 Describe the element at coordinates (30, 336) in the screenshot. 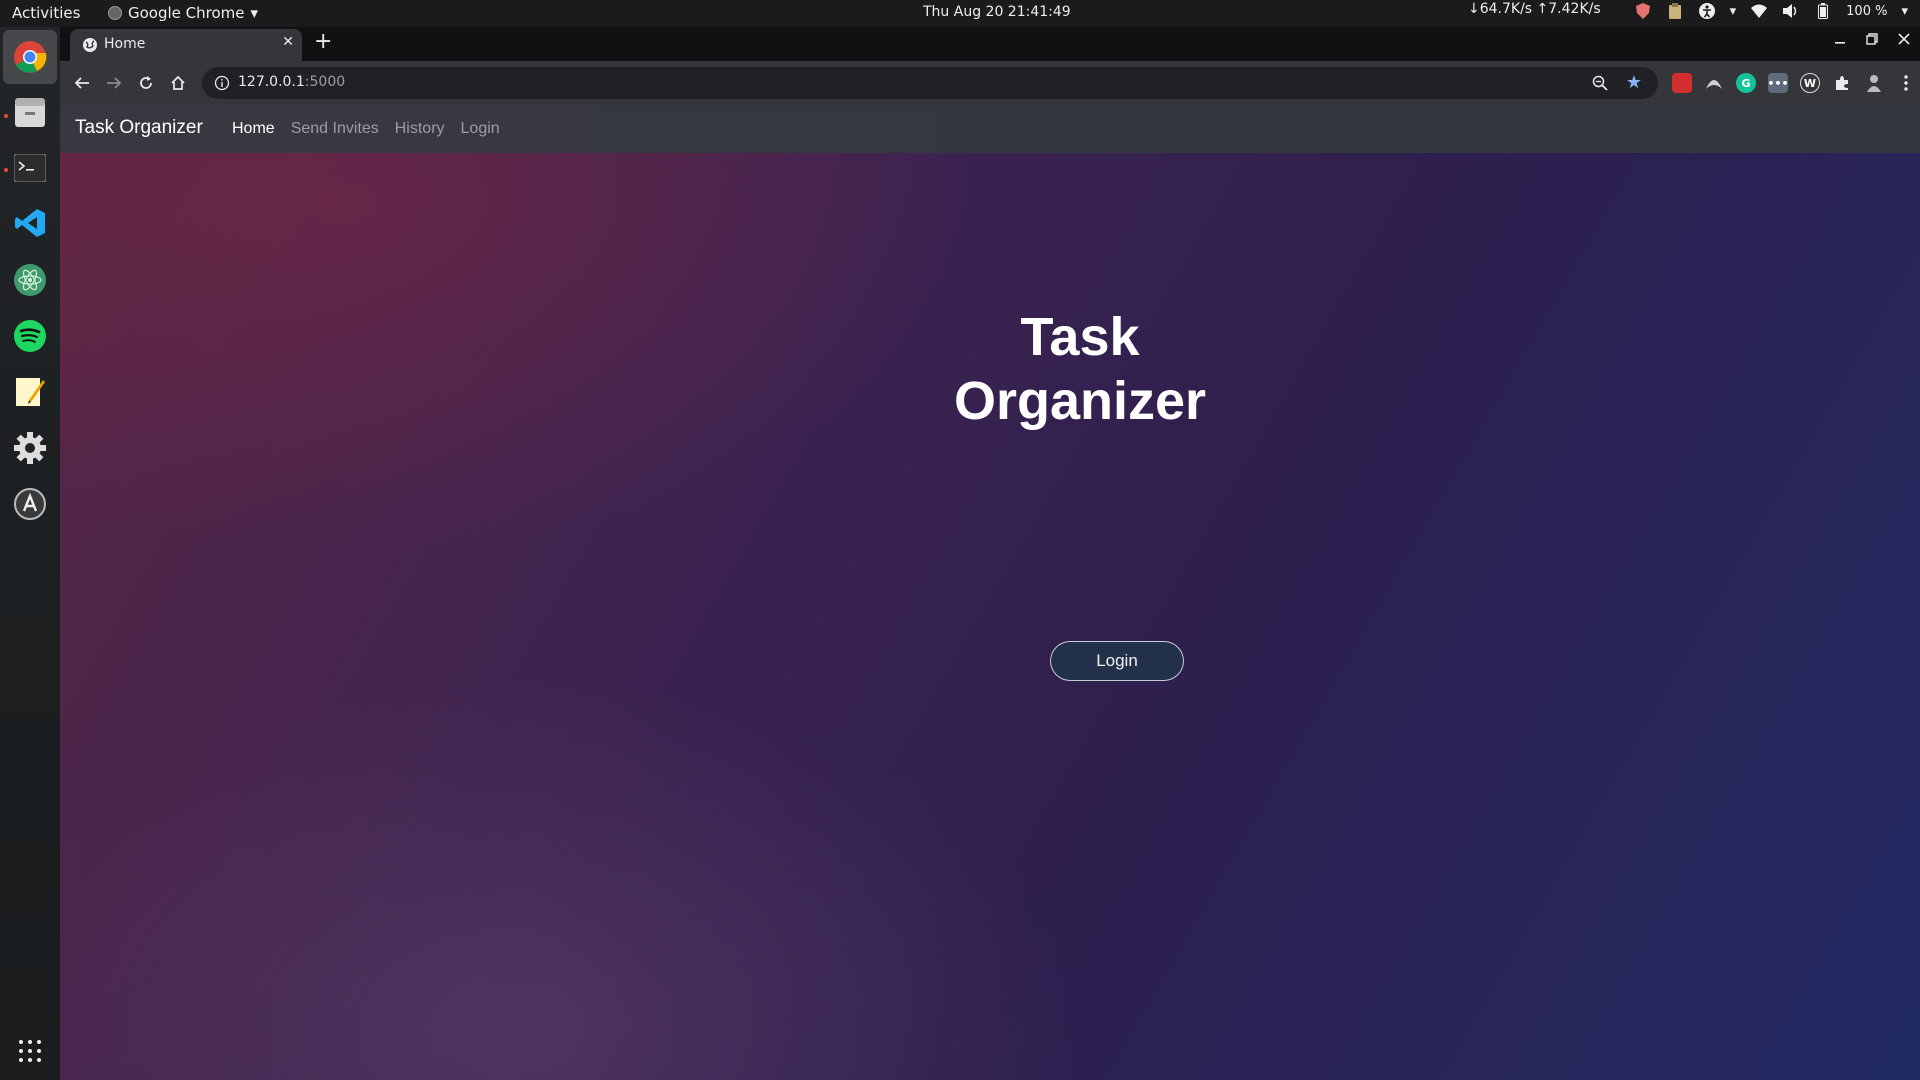

I see `spotify-icon` at that location.